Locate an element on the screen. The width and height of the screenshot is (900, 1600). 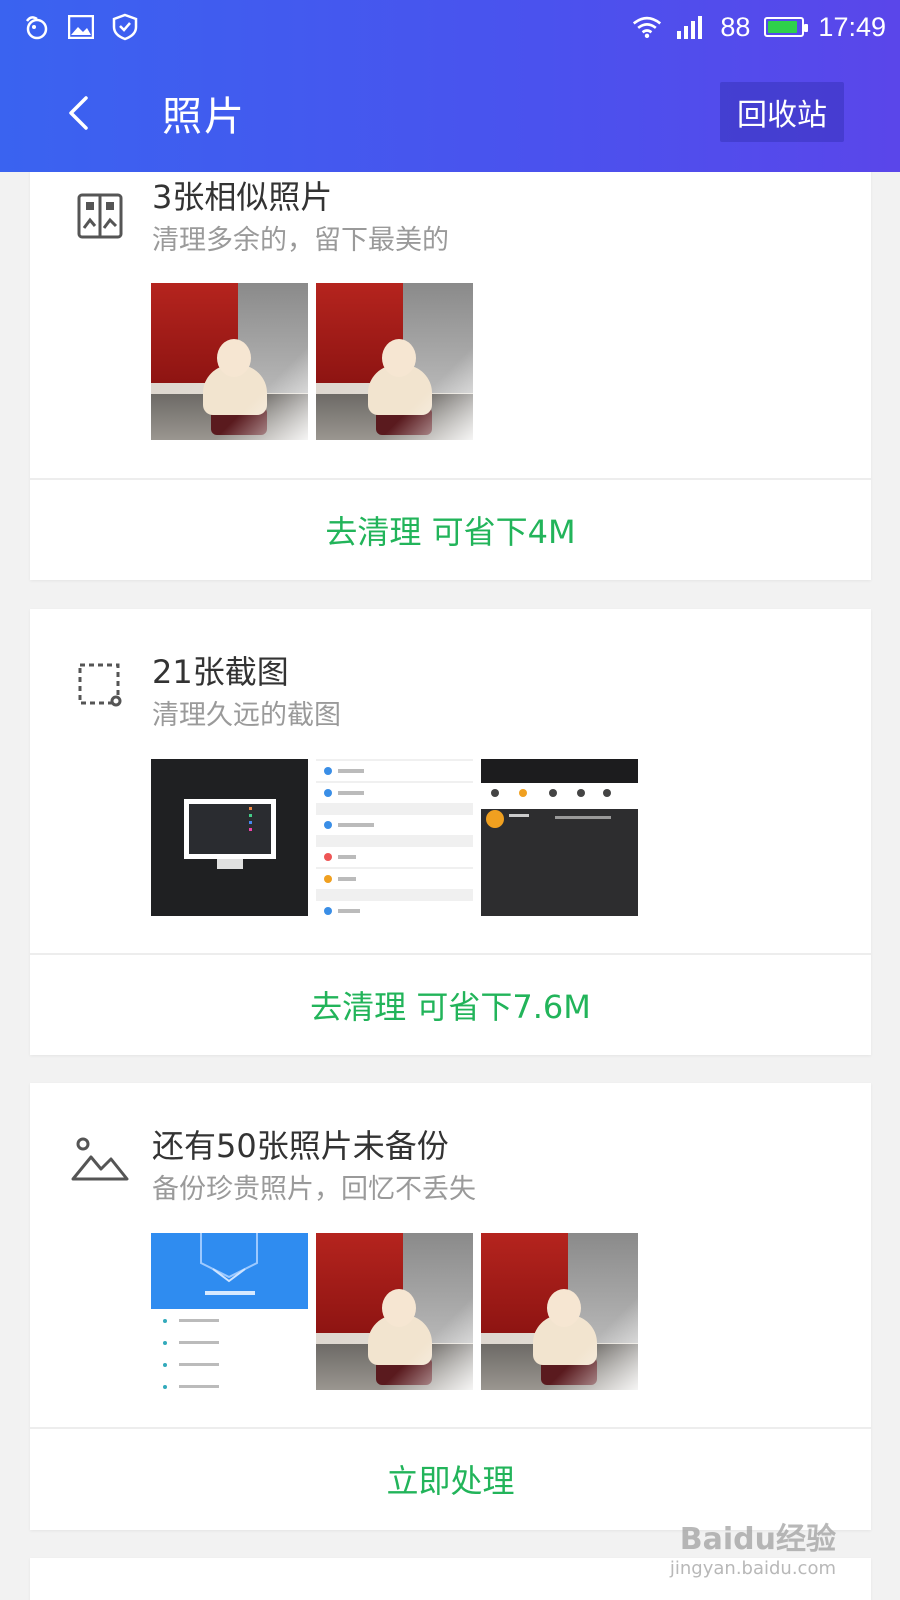
watermark: Baidu经验 jingyan.baidu.com is located at coordinates (753, 1546).